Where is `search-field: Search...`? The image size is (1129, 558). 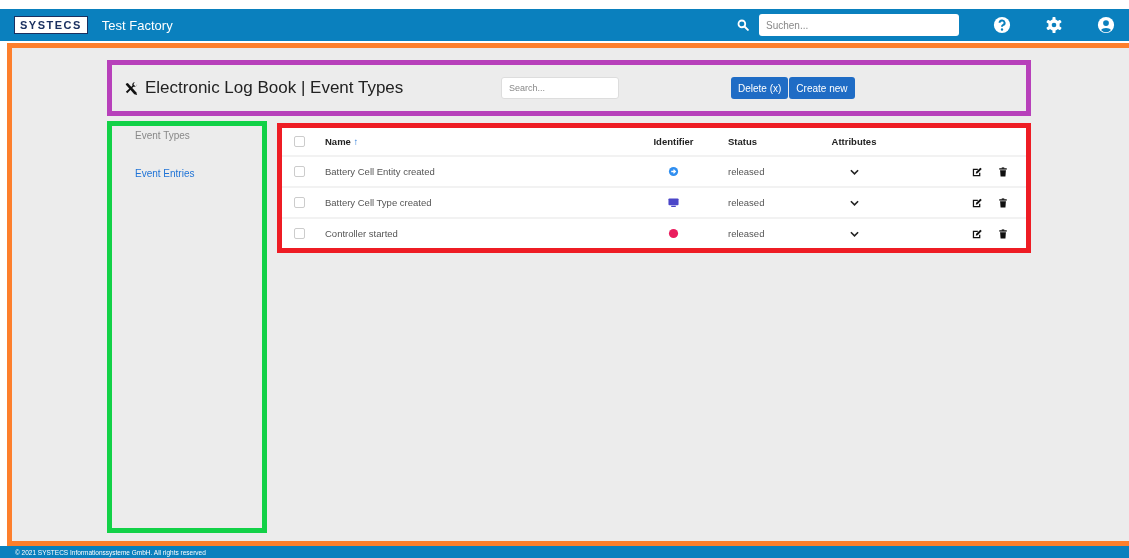 search-field: Search... is located at coordinates (560, 88).